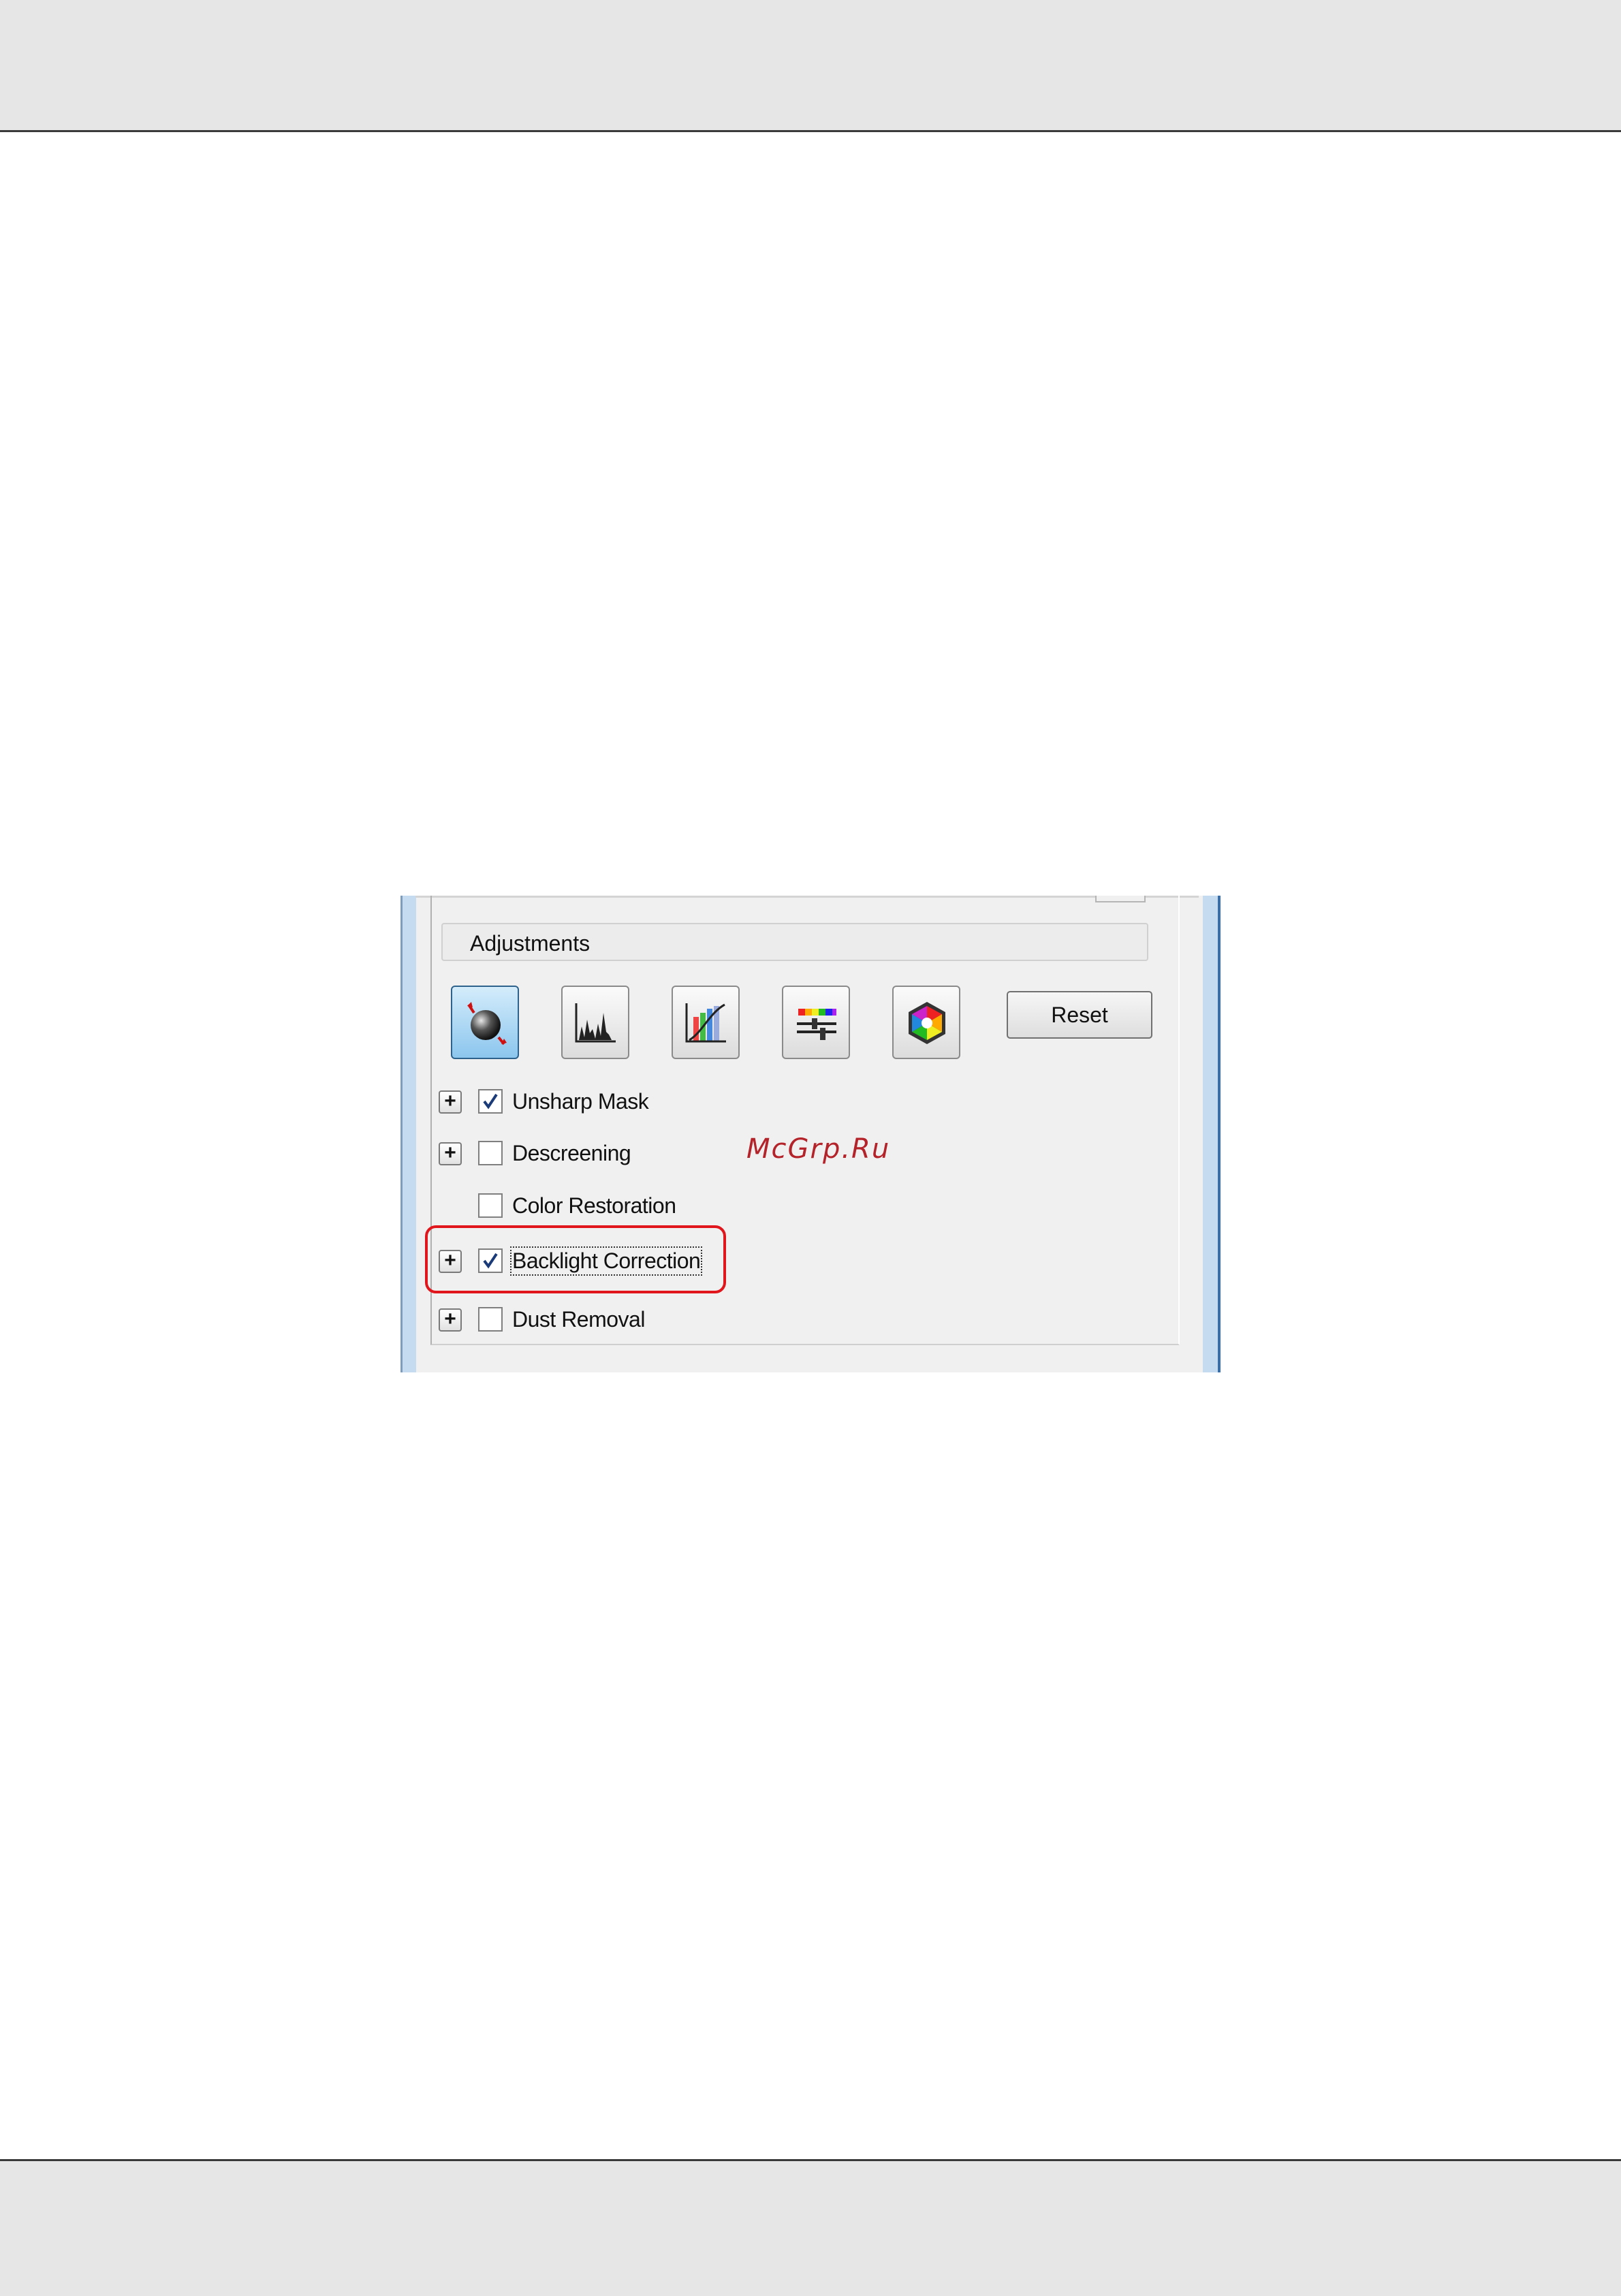 The width and height of the screenshot is (1621, 2296). What do you see at coordinates (1079, 1015) in the screenshot?
I see `reset-button: Reset` at bounding box center [1079, 1015].